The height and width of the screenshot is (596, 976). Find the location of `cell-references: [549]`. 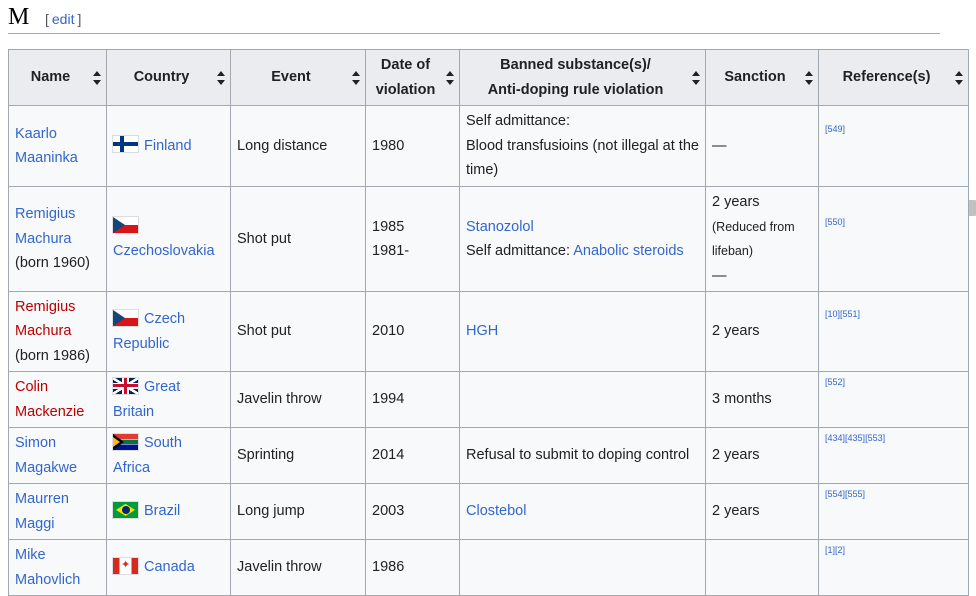

cell-references: [549] is located at coordinates (893, 146).